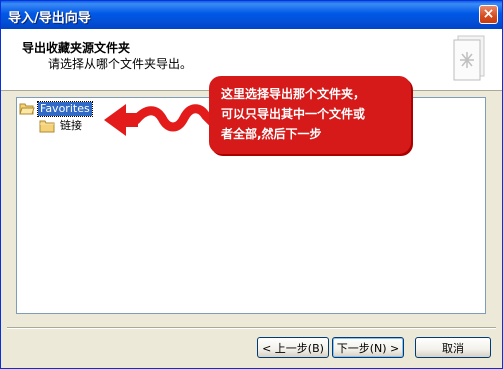 The height and width of the screenshot is (369, 503). Describe the element at coordinates (65, 109) in the screenshot. I see `tree-item-label: Favorites` at that location.